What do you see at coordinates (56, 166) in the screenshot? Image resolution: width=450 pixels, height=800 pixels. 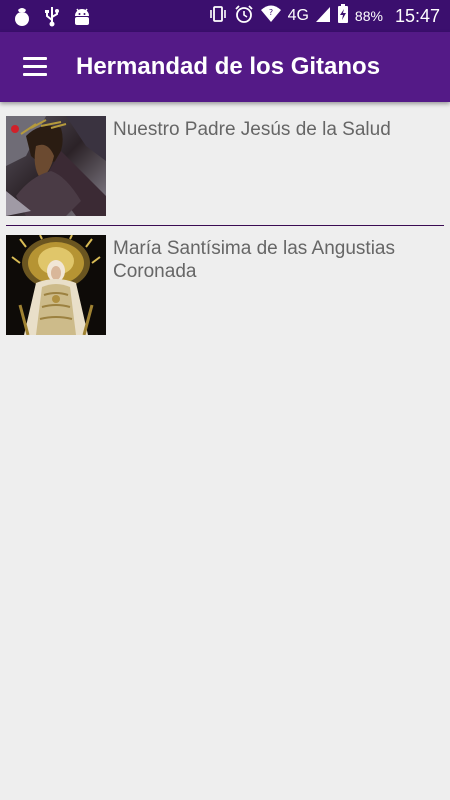 I see `jesus-salud-image` at bounding box center [56, 166].